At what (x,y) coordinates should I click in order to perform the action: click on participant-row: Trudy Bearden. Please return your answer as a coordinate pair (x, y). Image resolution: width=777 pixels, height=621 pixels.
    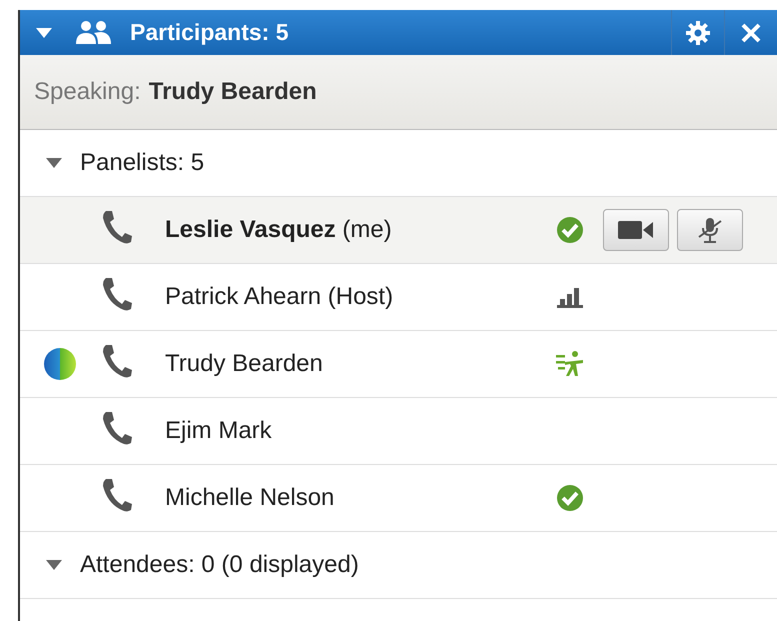
    Looking at the image, I should click on (398, 364).